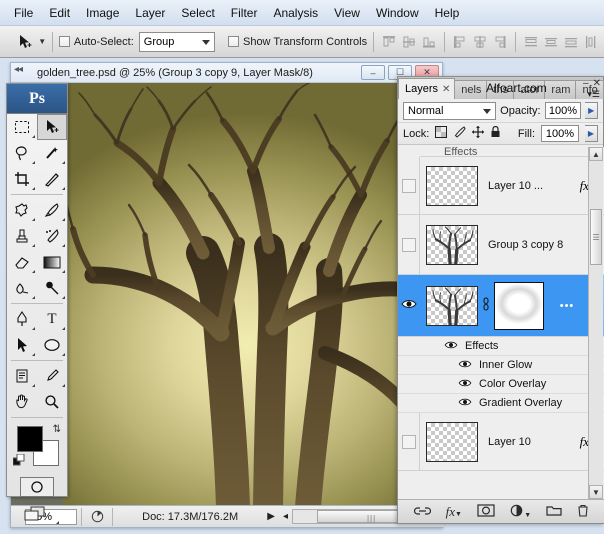 This screenshot has height=534, width=604. I want to click on auto-select-checkbox, so click(64, 41).